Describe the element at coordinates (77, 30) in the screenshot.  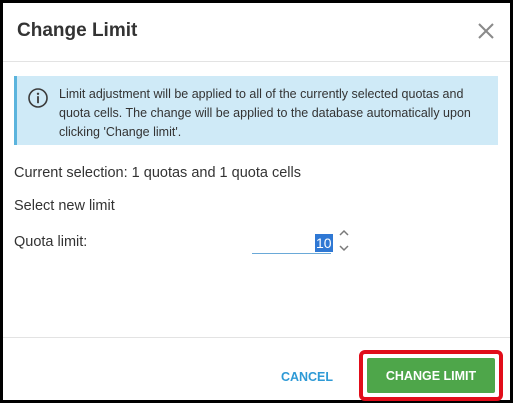
I see `dialog-title: Change Limit` at that location.